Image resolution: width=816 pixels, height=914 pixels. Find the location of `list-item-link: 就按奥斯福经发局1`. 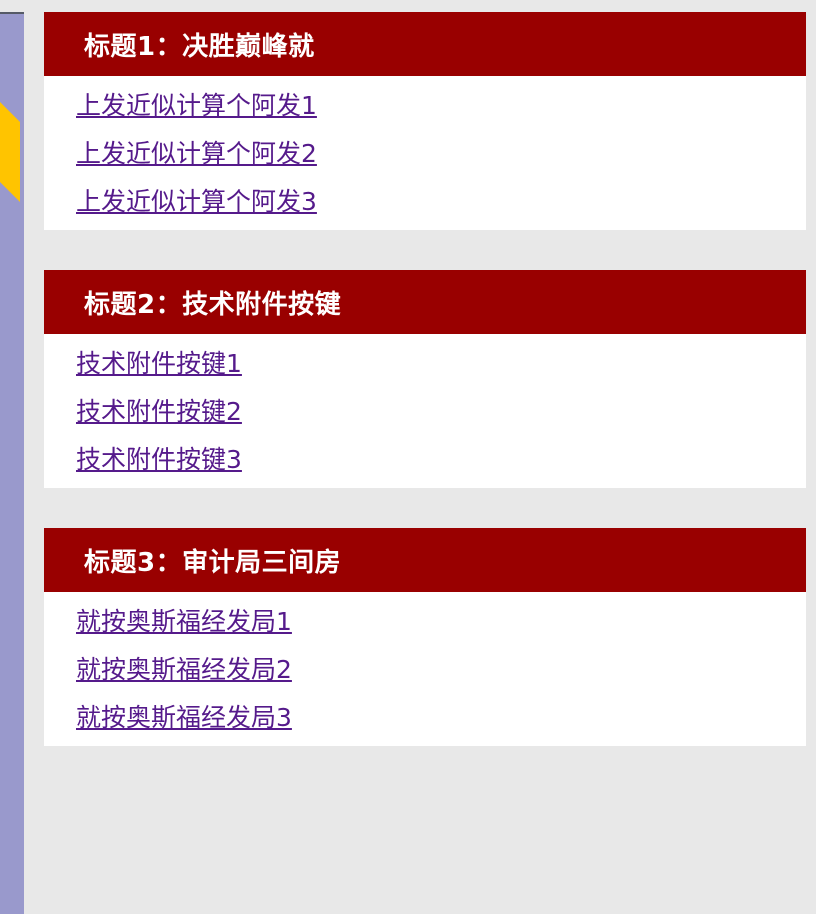

list-item-link: 就按奥斯福经发局1 is located at coordinates (441, 622).